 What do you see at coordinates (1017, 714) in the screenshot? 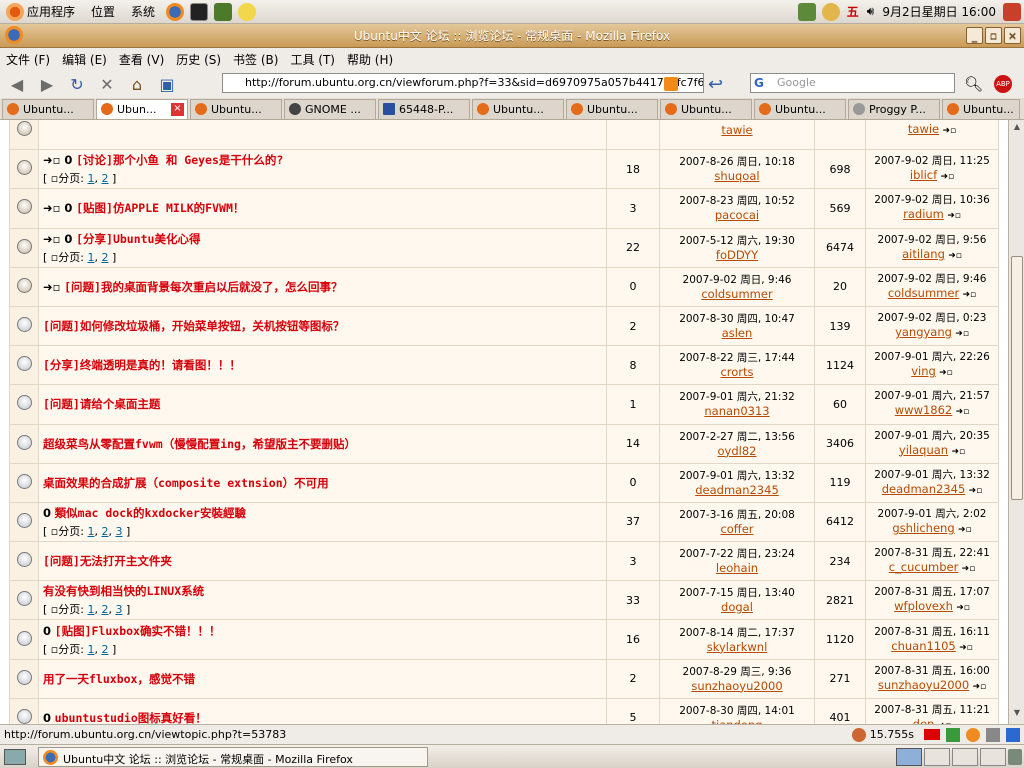
I see `scroll-down-icon: ▼` at bounding box center [1017, 714].